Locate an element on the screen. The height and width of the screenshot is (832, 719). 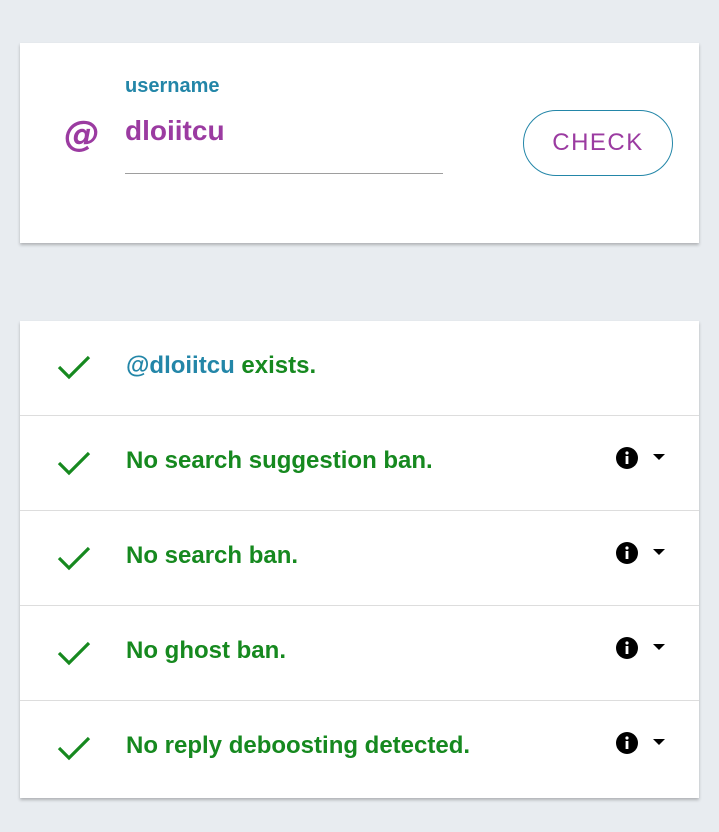
result-label: No search ban. is located at coordinates (212, 555).